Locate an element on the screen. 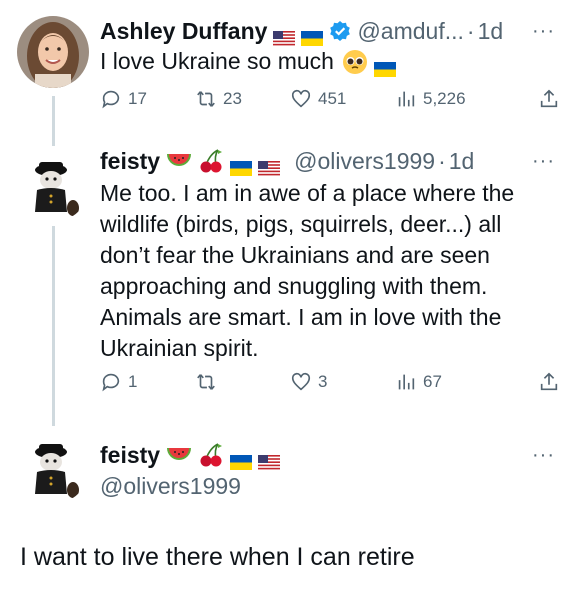  views-button: 5,226 is located at coordinates (455, 99).